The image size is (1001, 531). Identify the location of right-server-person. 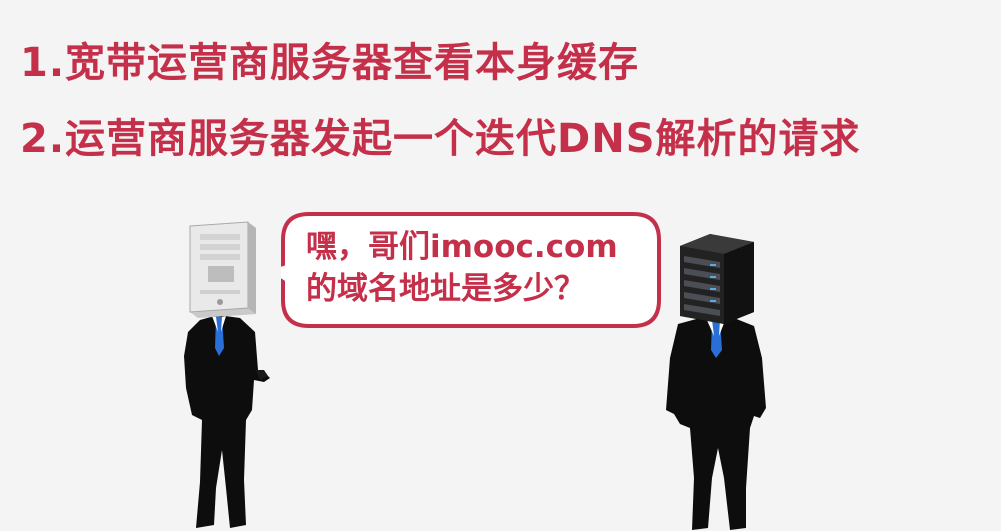
(716, 382).